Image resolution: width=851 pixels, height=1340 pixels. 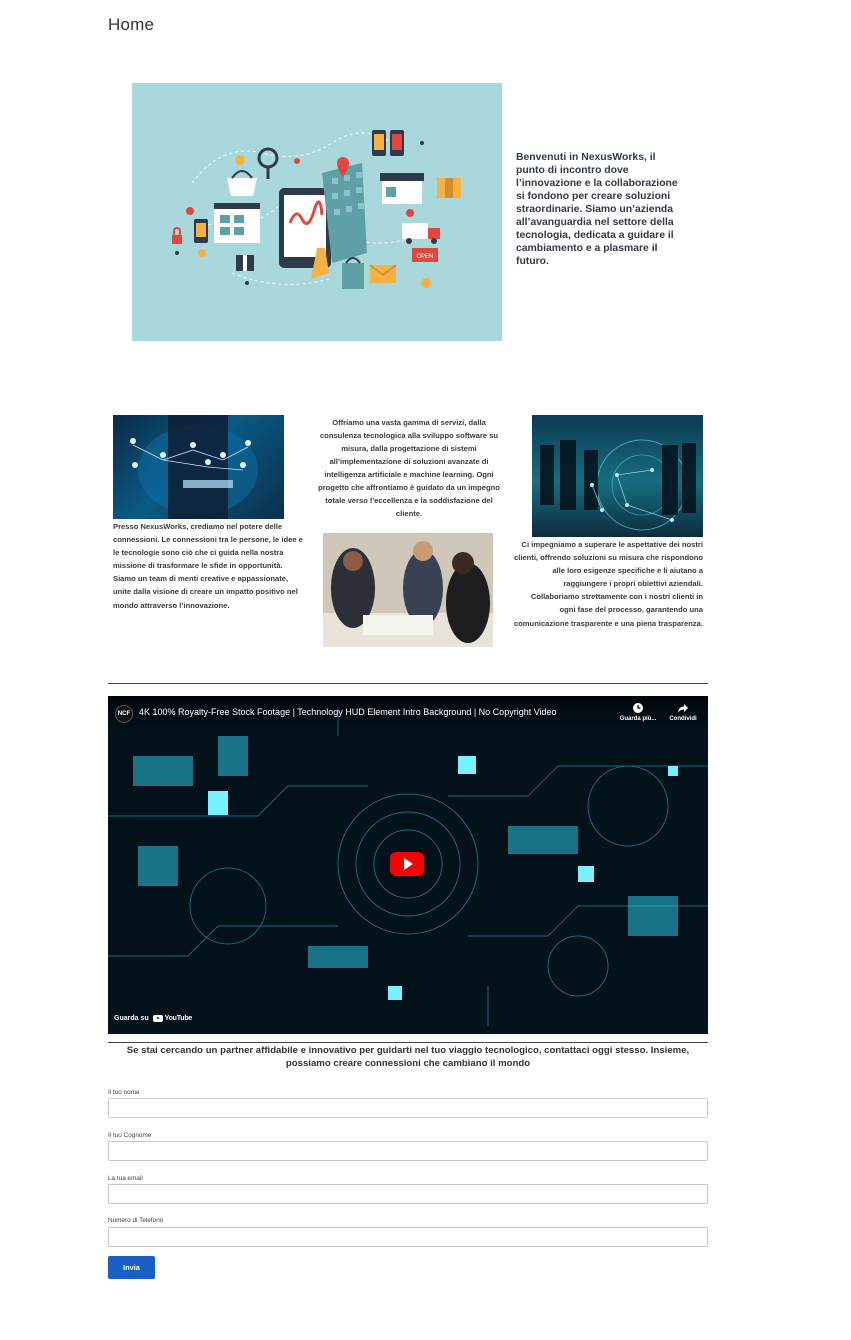 What do you see at coordinates (124, 1092) in the screenshot?
I see `first-name-label: Il tuo nome` at bounding box center [124, 1092].